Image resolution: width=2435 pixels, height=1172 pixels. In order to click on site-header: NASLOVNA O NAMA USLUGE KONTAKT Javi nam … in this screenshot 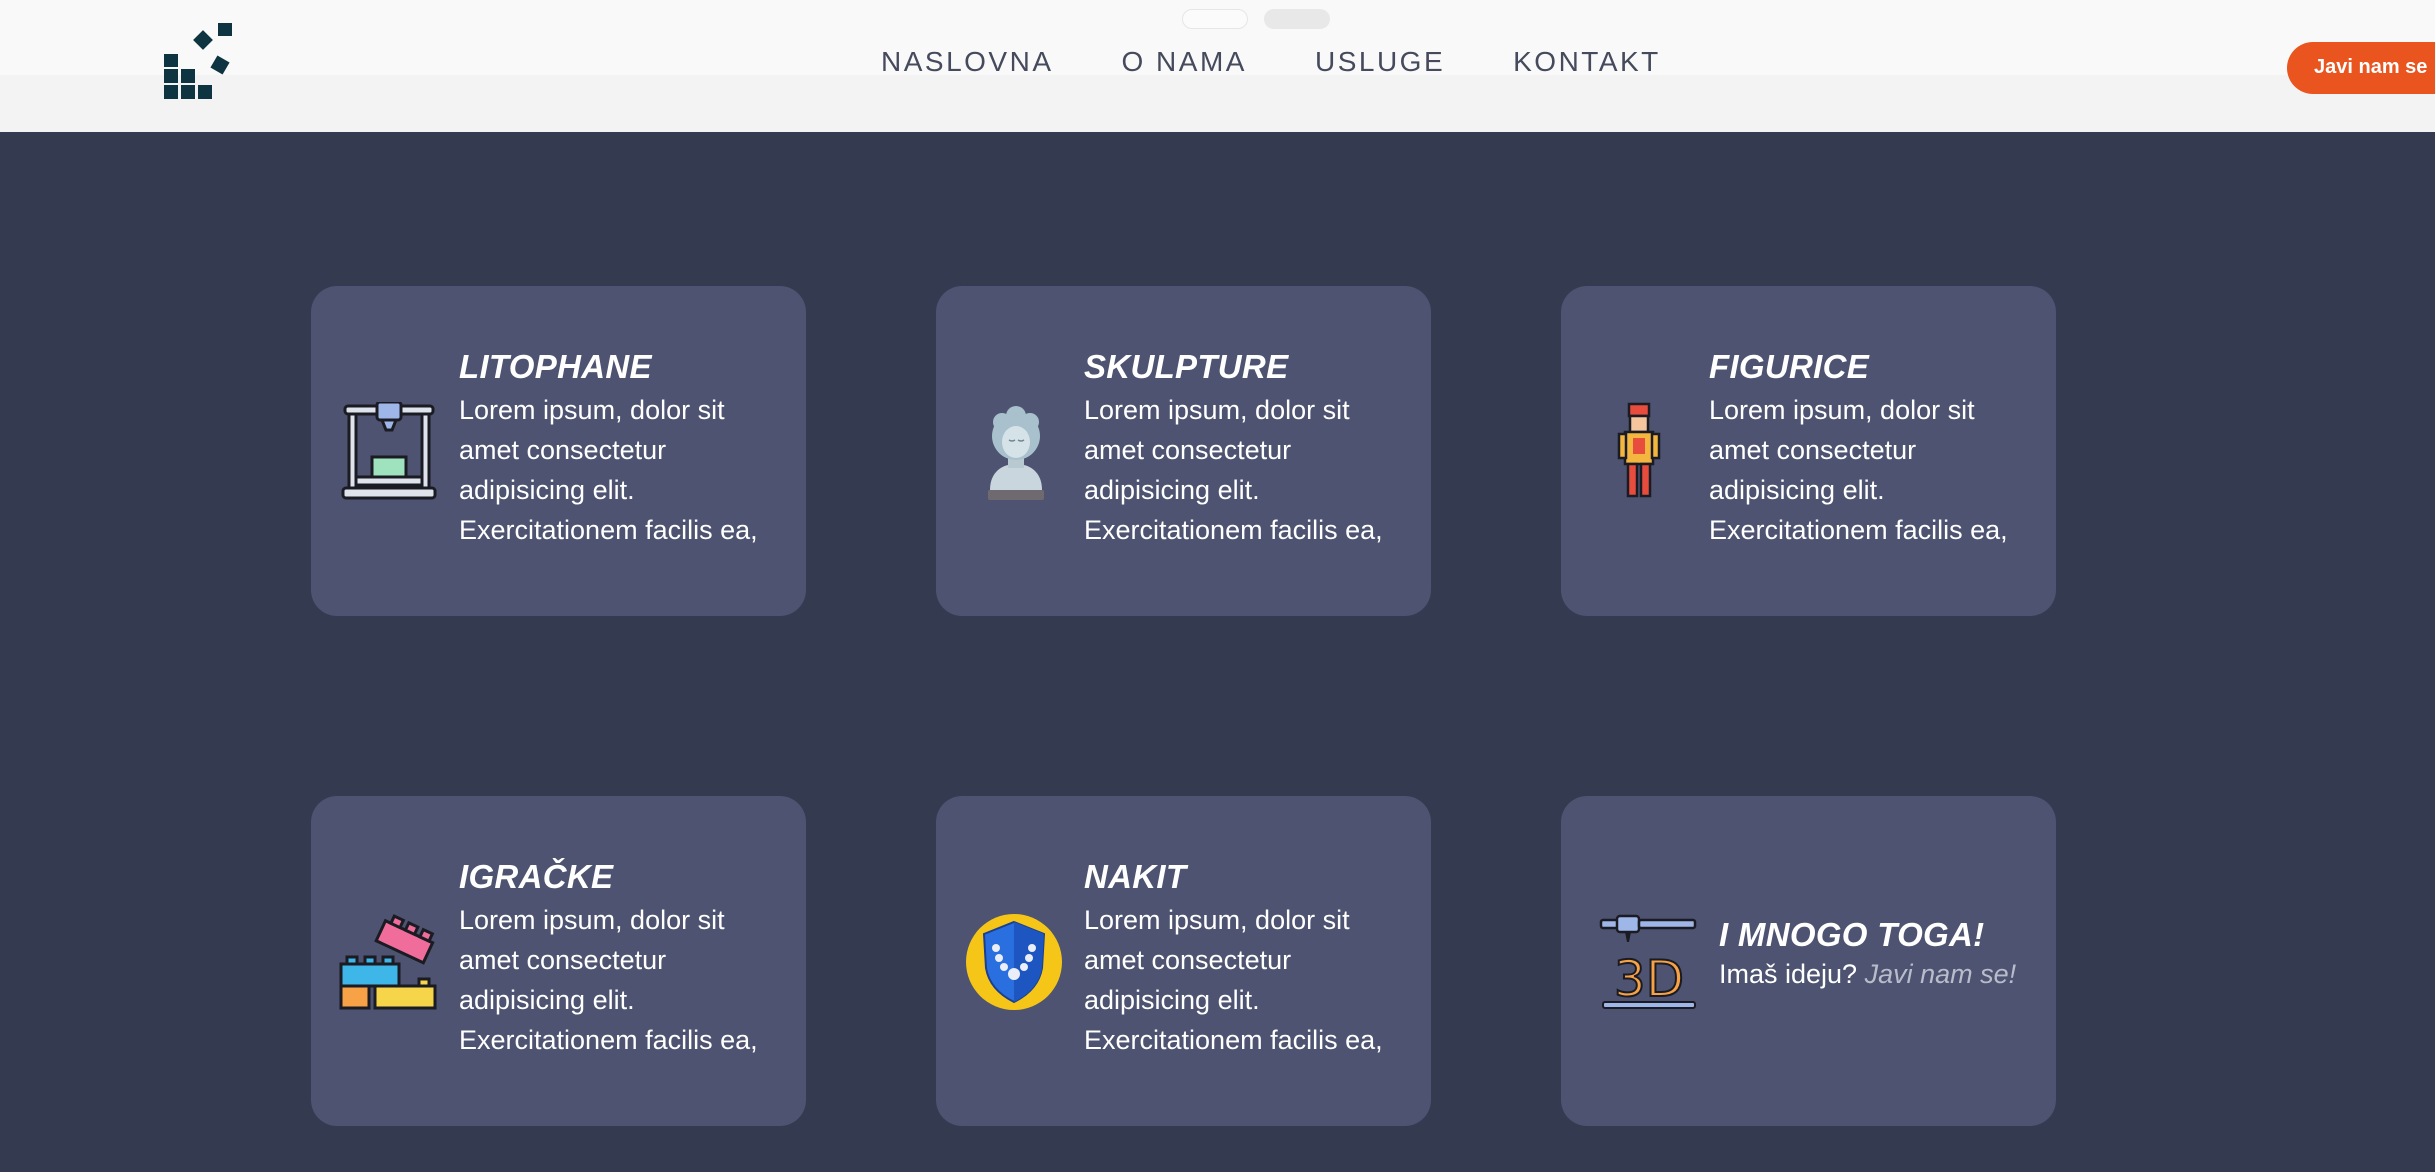, I will do `click(1217, 66)`.